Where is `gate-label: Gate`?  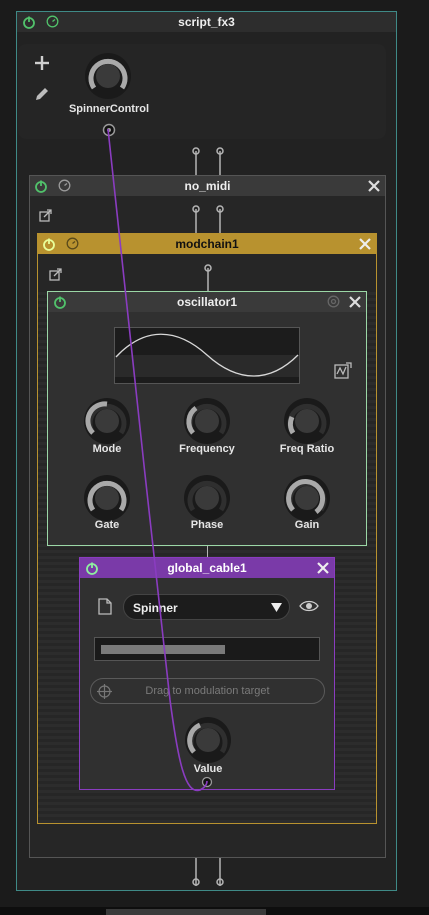
gate-label: Gate is located at coordinates (107, 525).